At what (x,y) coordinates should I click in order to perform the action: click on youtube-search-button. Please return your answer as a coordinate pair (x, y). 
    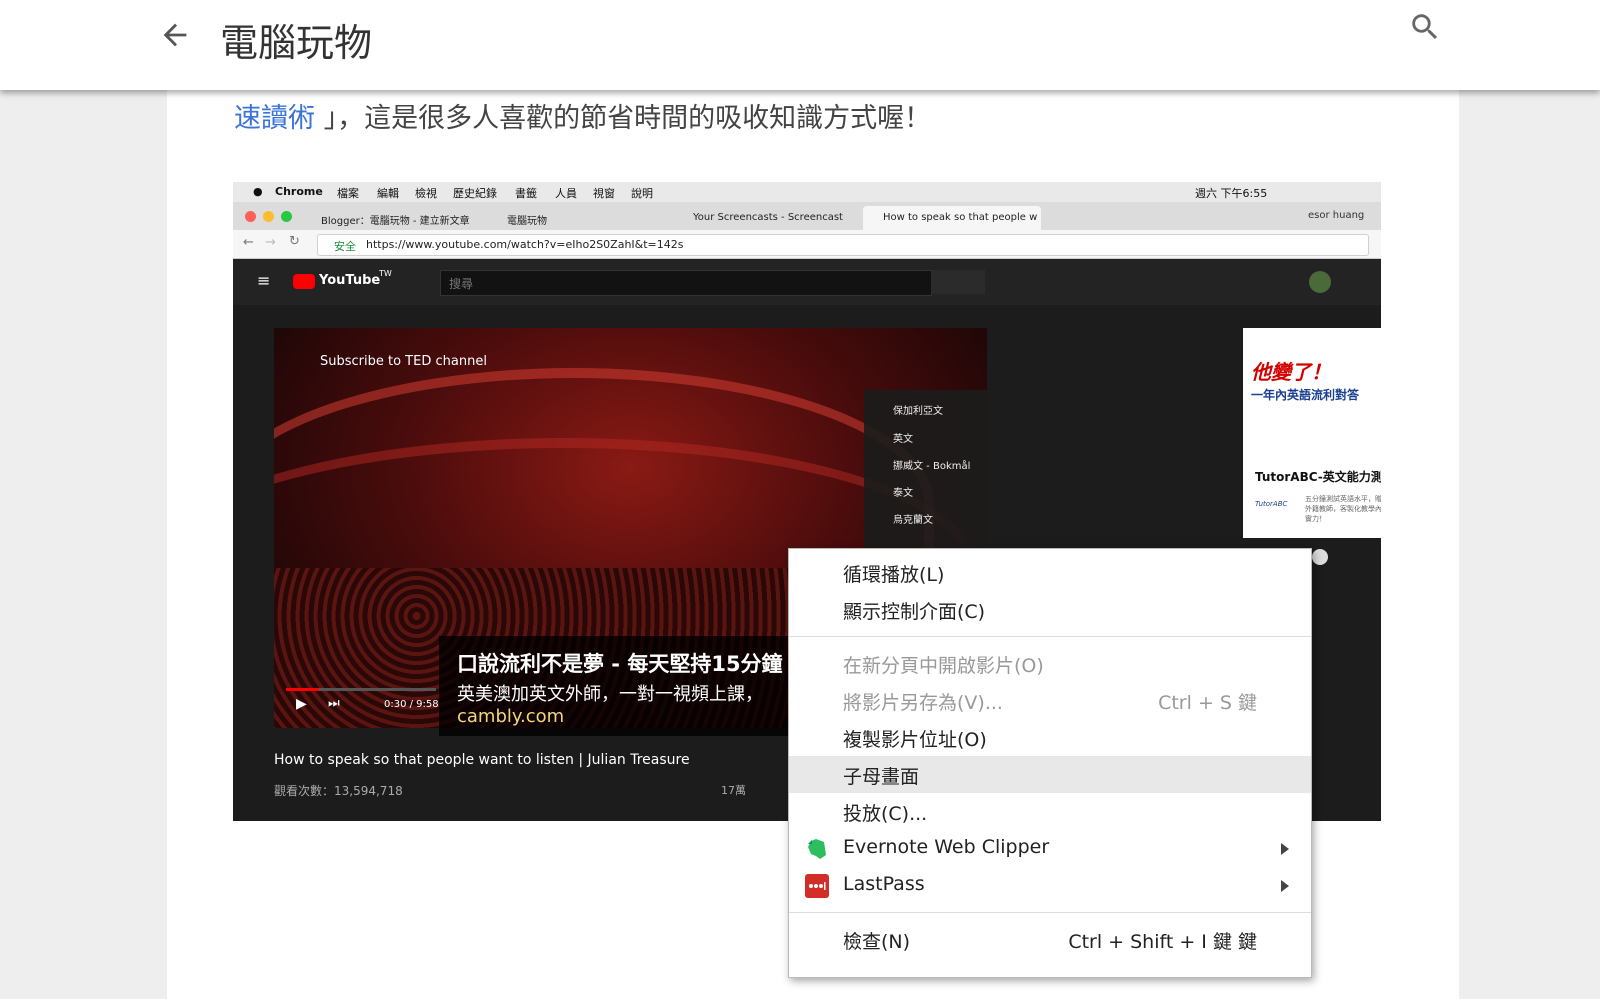
    Looking at the image, I should click on (958, 282).